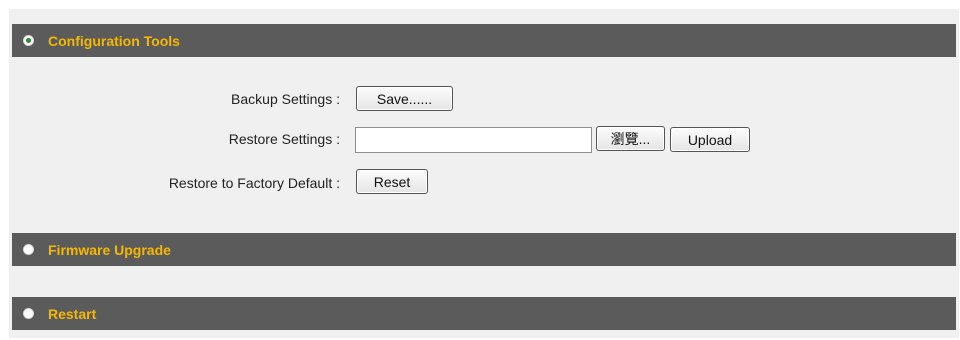  I want to click on section-title: Firmware Upgrade, so click(109, 249).